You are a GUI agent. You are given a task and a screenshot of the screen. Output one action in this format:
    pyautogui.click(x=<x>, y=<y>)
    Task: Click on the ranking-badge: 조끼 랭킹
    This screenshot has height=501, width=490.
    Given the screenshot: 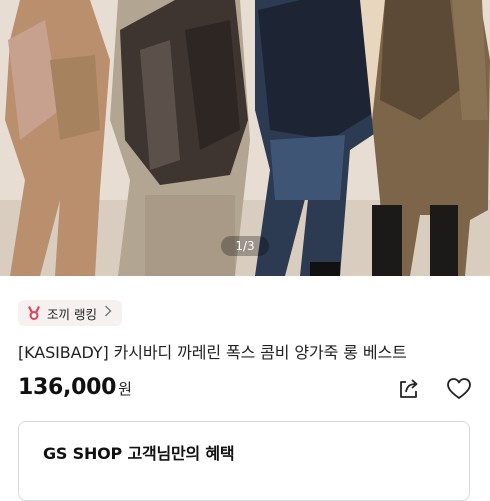 What is the action you would take?
    pyautogui.click(x=70, y=313)
    